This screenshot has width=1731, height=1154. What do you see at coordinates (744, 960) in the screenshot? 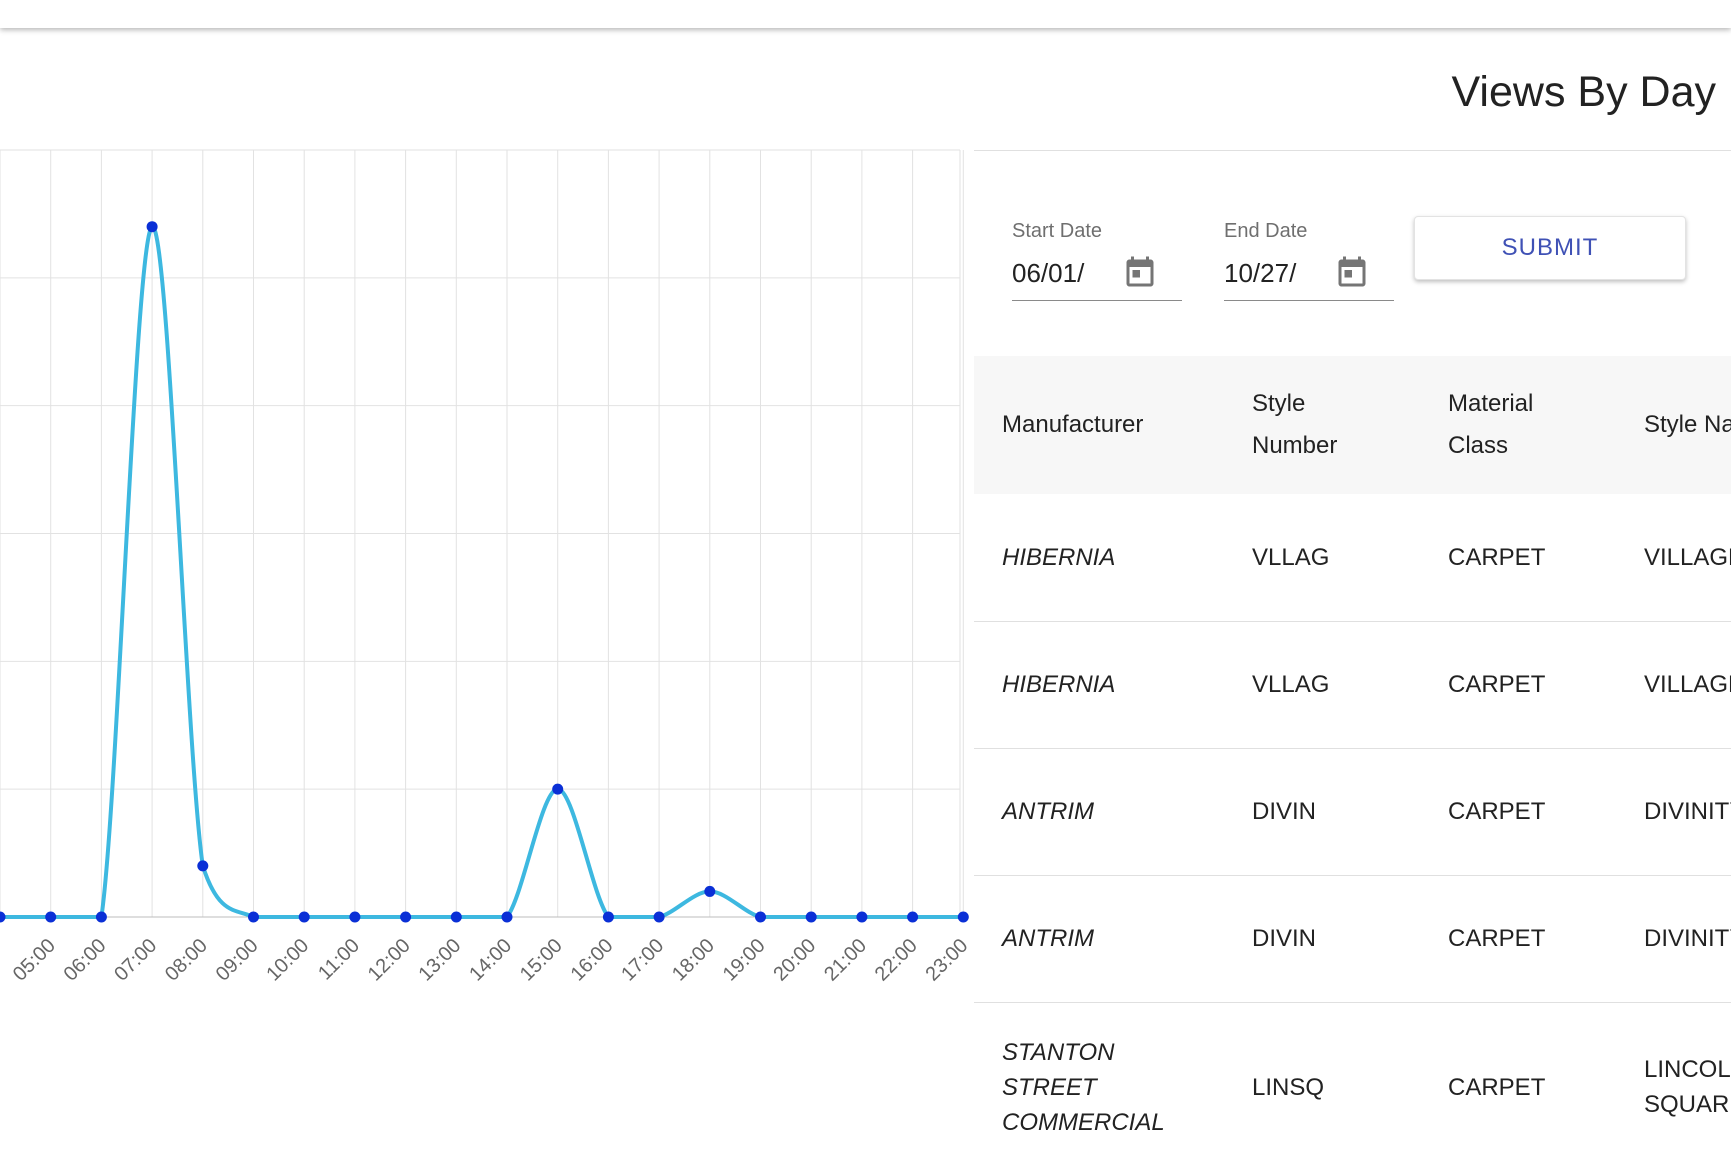
I see `x-tick-label: 19:00` at bounding box center [744, 960].